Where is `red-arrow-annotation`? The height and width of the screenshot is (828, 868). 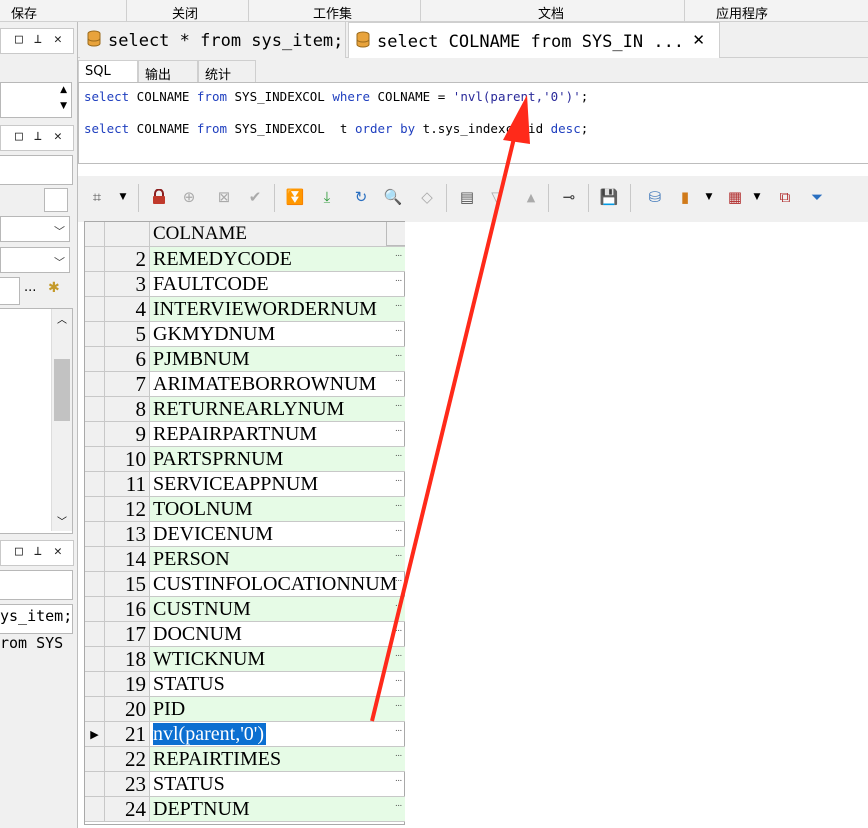 red-arrow-annotation is located at coordinates (450, 408).